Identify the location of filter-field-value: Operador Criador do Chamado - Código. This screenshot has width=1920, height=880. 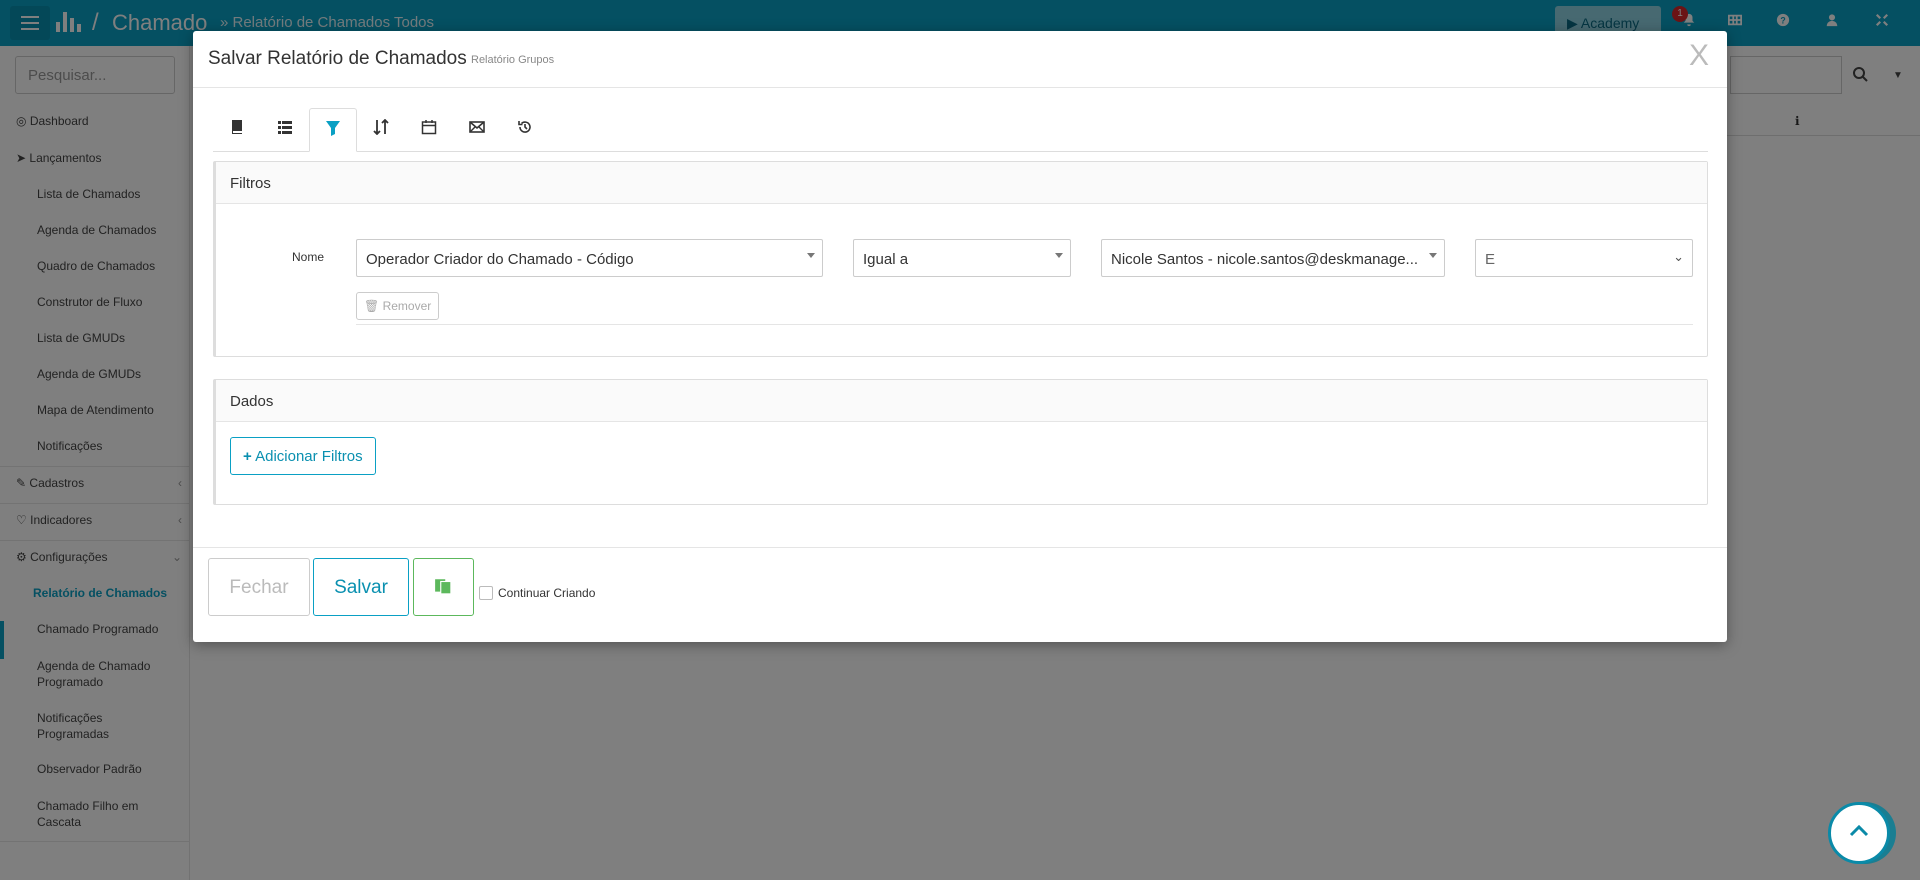
(500, 259).